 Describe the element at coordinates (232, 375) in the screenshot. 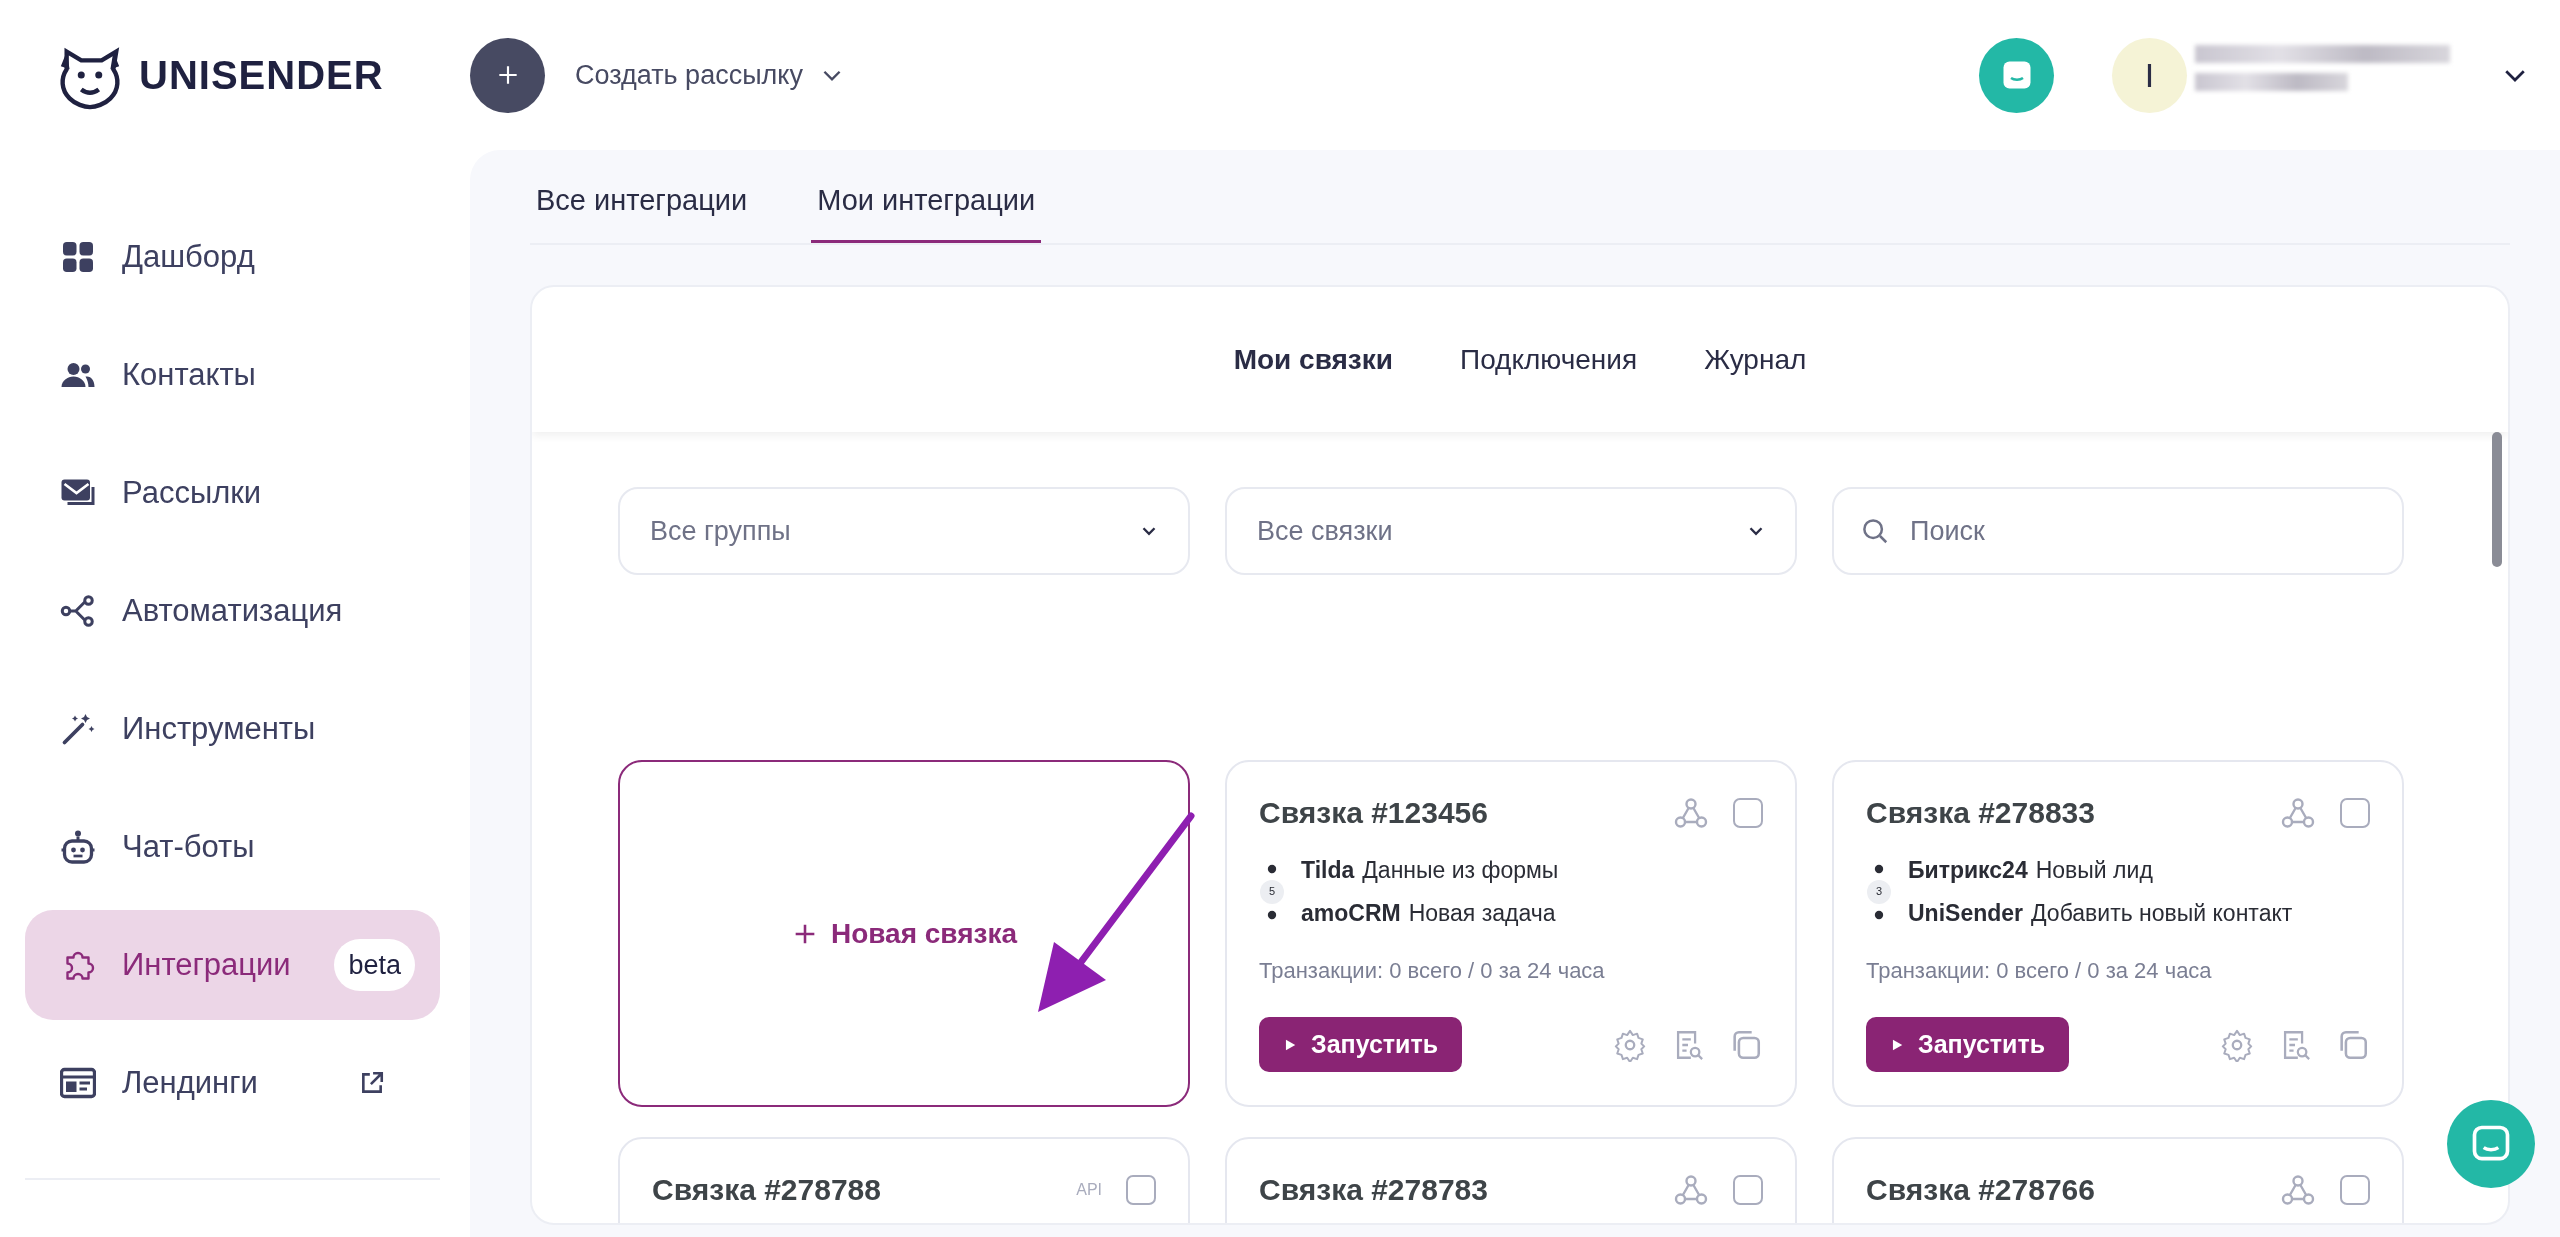

I see `sidebar-item: Контакты` at that location.